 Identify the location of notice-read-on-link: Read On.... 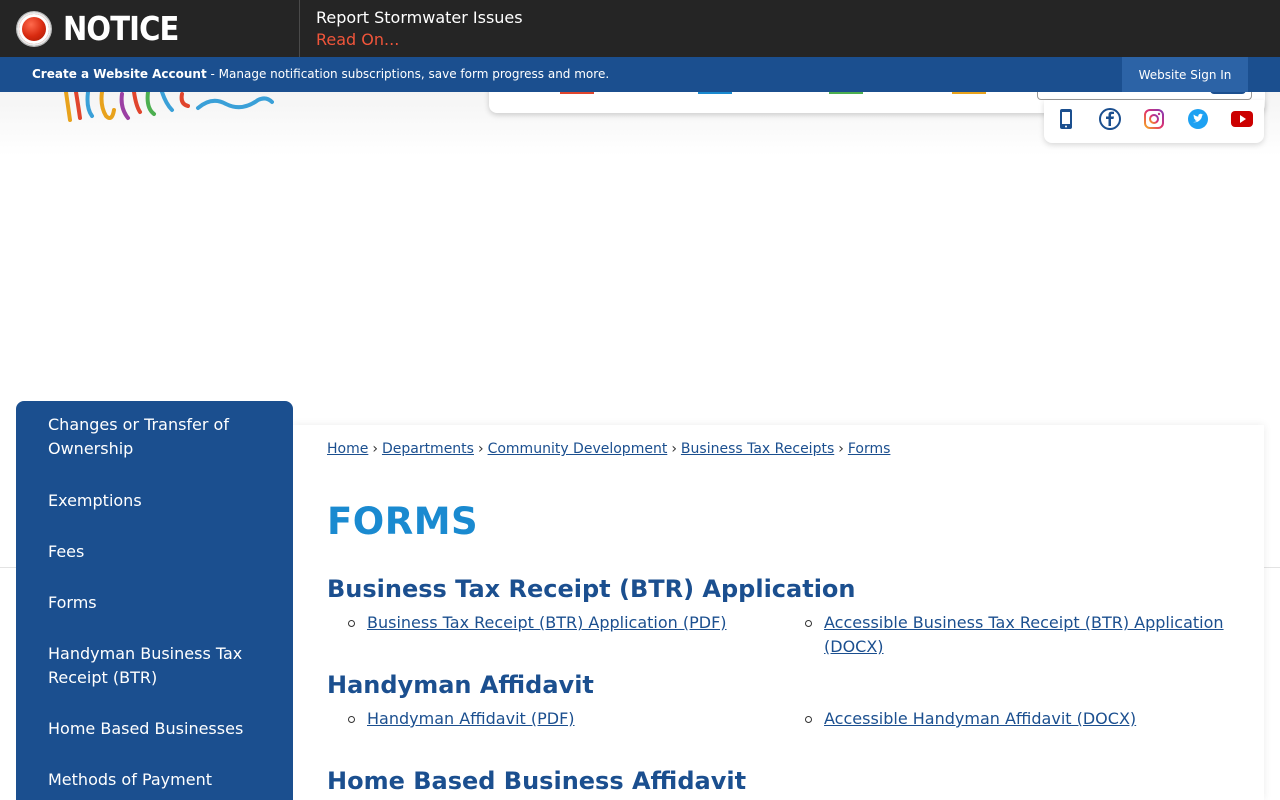
(419, 40).